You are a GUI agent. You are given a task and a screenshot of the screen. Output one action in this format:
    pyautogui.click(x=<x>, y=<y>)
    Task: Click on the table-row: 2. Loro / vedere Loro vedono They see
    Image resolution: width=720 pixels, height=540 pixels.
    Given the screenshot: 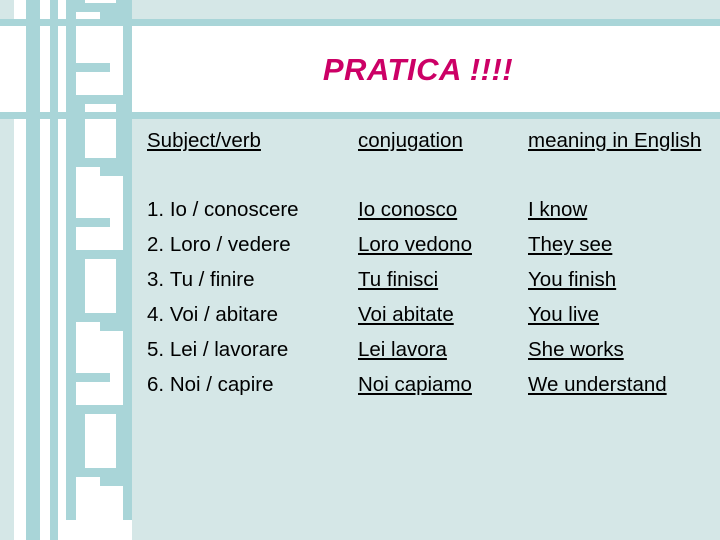 What is the action you would take?
    pyautogui.click(x=426, y=244)
    